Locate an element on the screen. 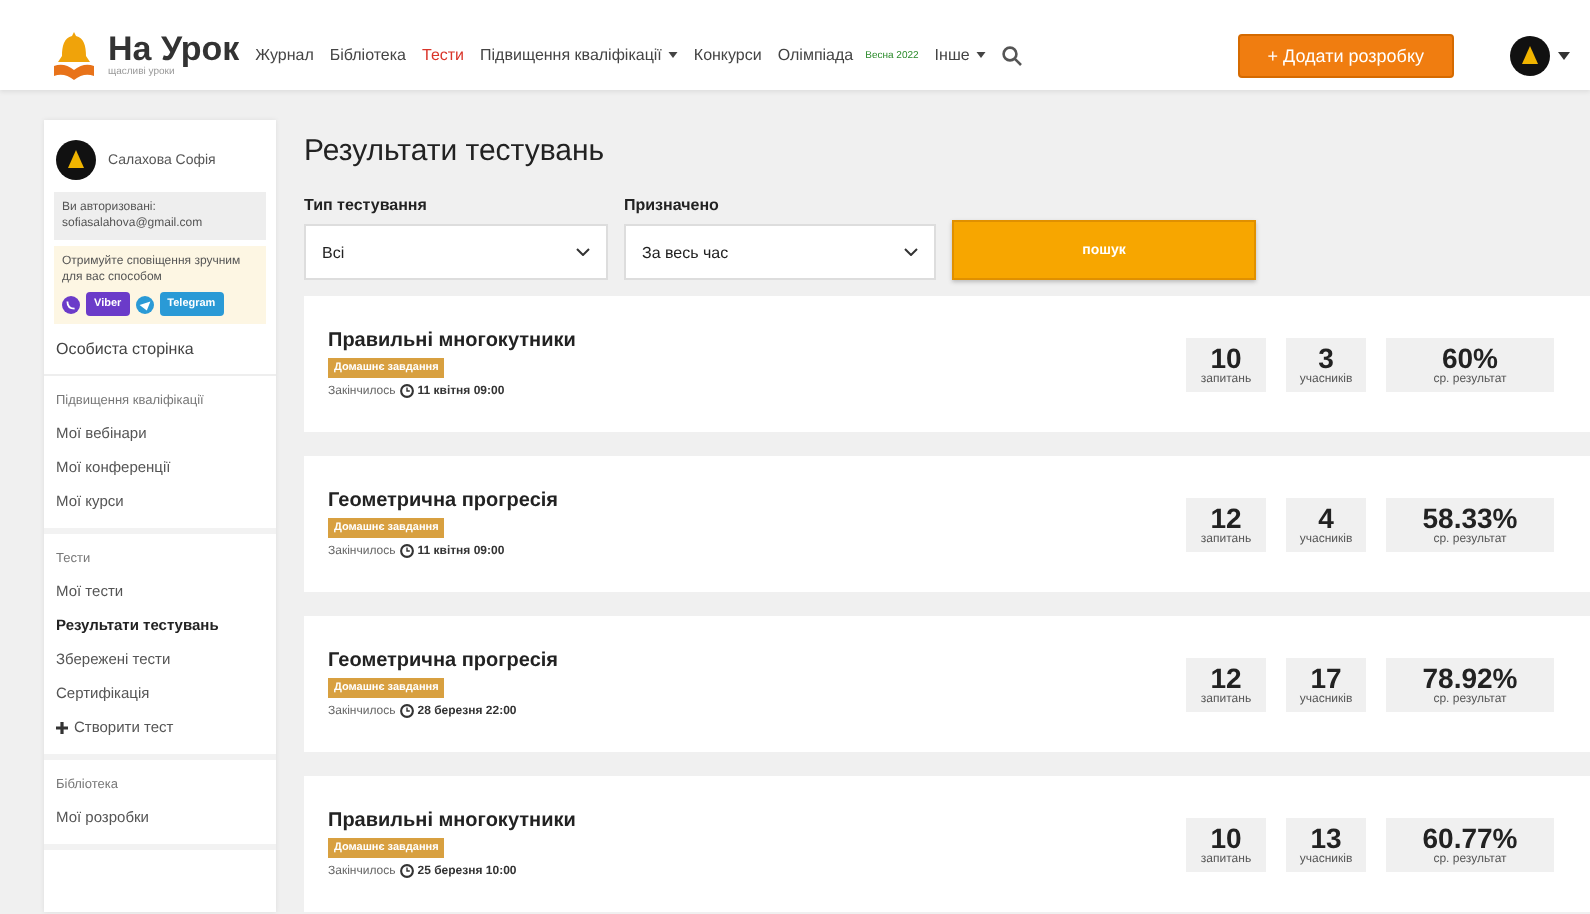  season-label: Весна 2022 is located at coordinates (892, 55).